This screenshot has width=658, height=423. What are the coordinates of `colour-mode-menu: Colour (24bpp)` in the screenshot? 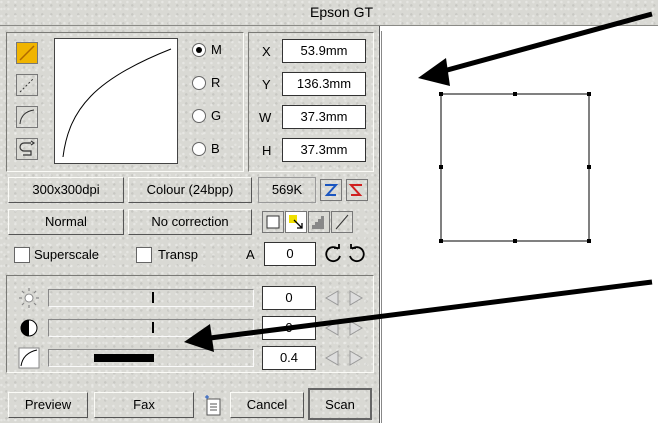 It's located at (190, 190).